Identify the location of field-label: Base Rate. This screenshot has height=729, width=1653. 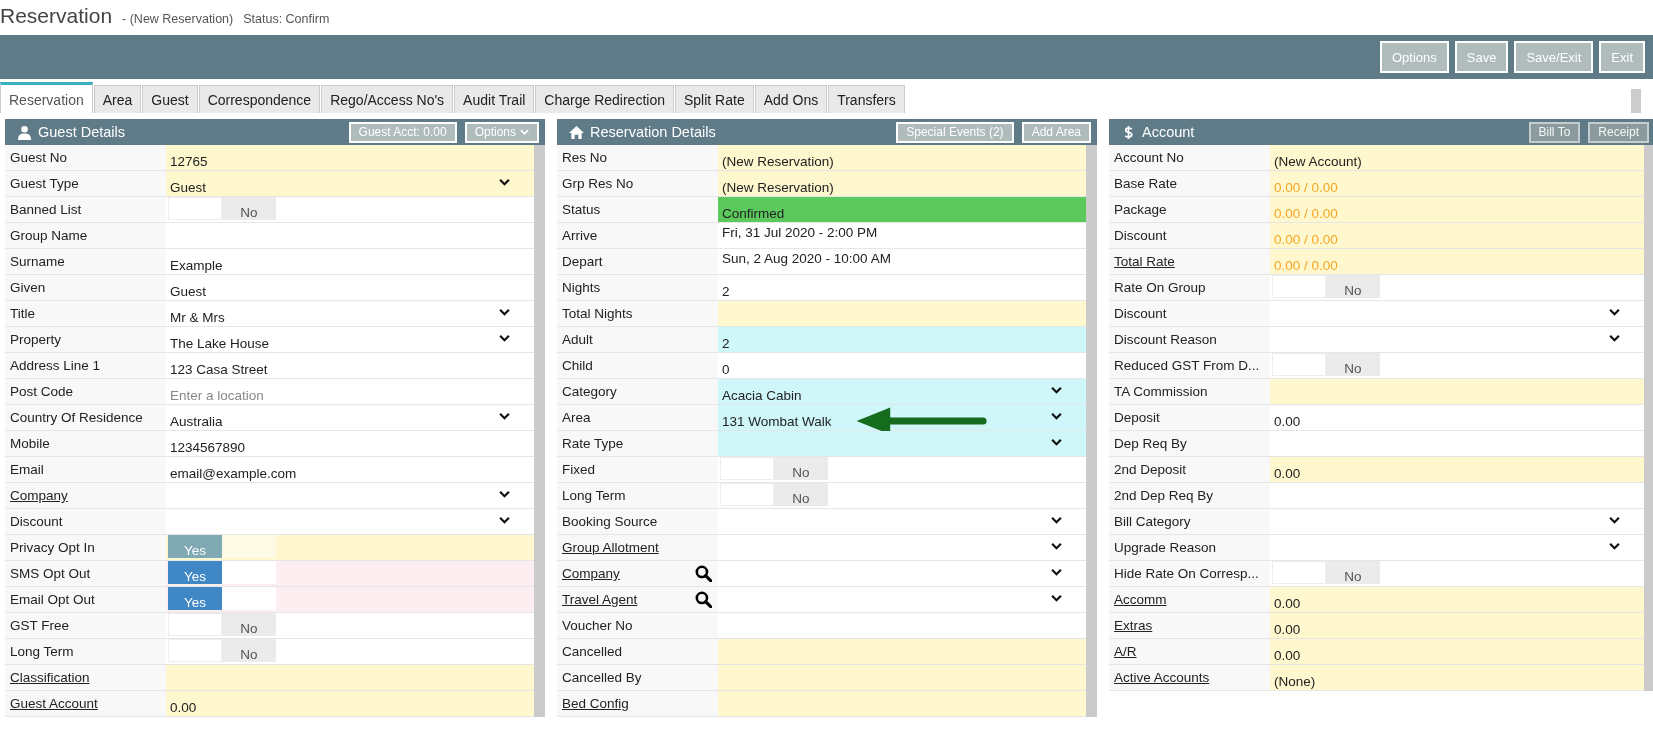
(1146, 183).